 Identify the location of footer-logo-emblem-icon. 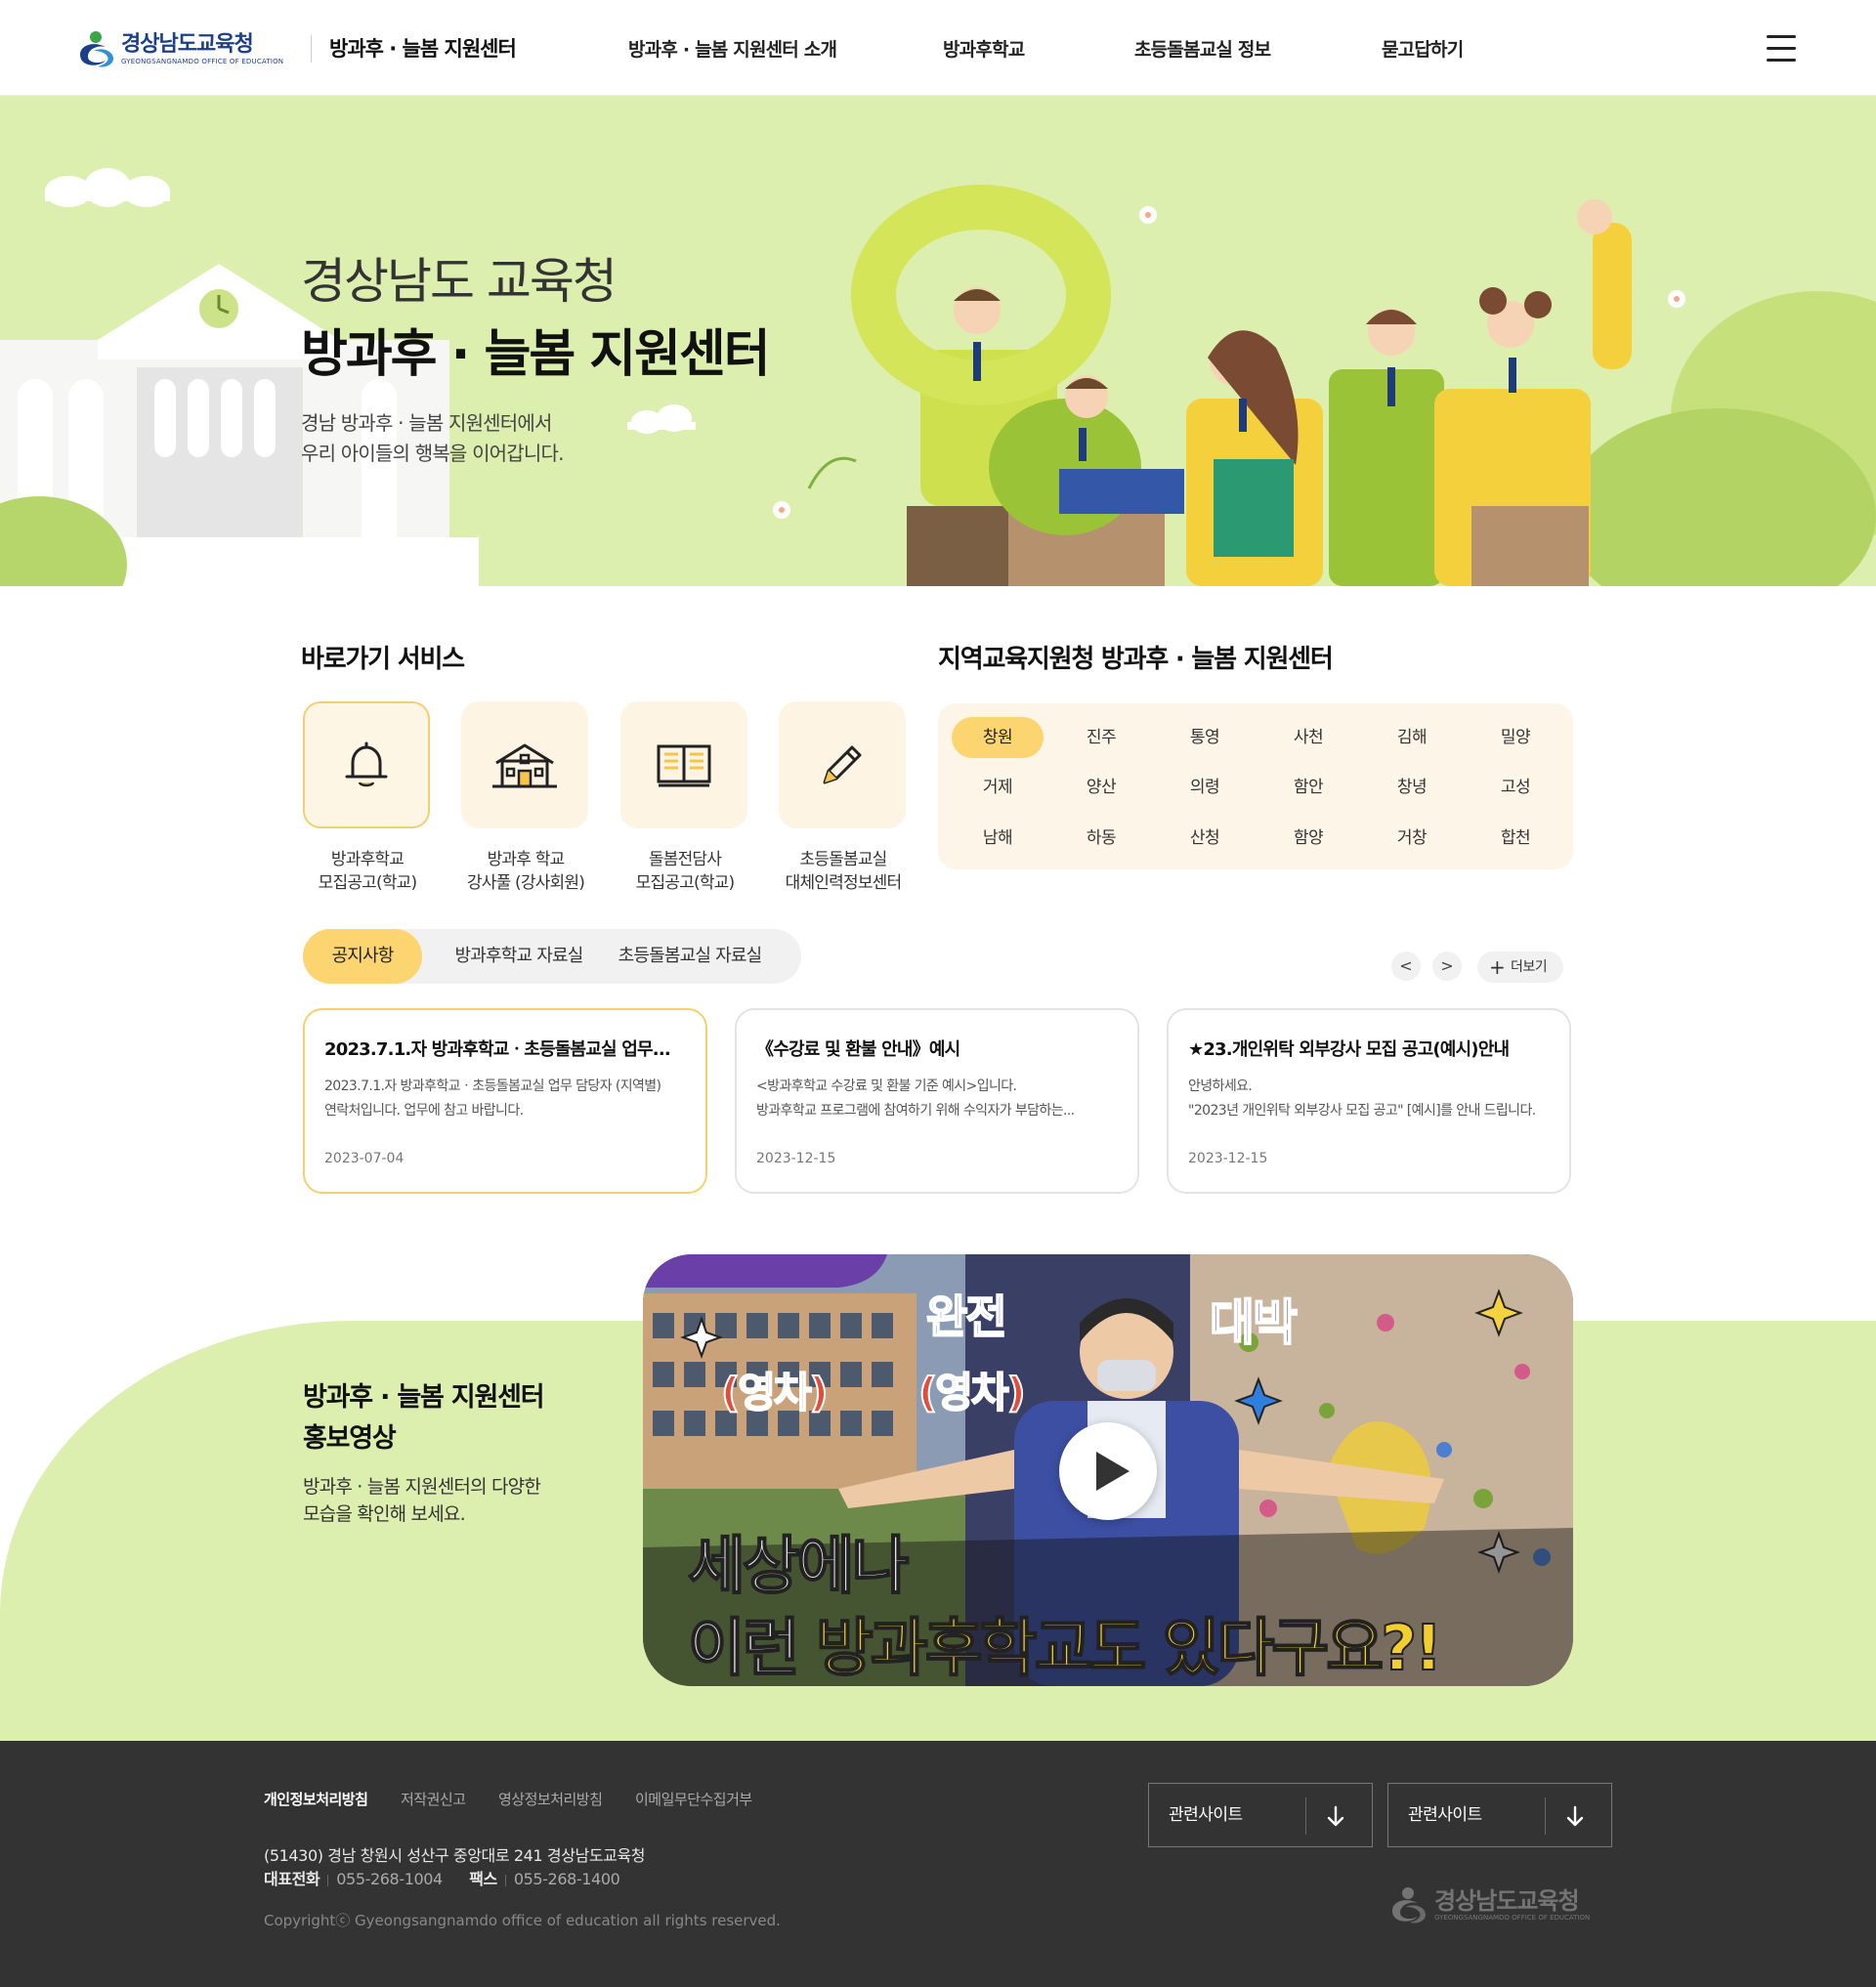
(1409, 1906).